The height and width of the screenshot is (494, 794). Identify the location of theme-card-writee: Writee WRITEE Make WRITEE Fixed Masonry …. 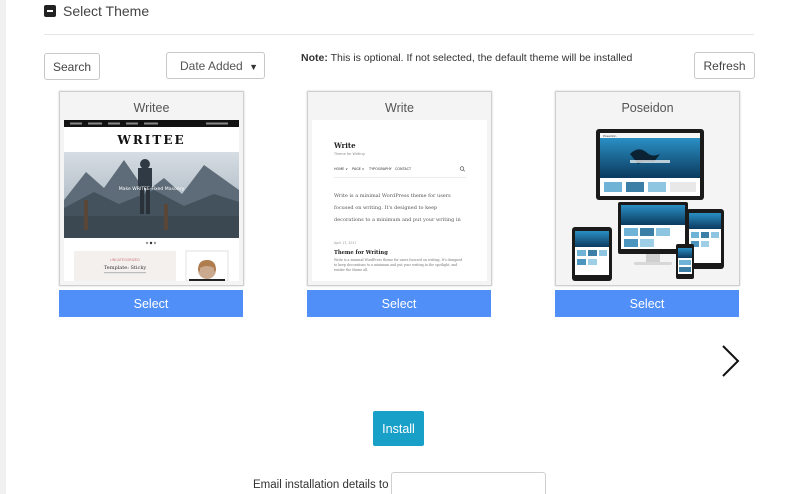
(151, 188).